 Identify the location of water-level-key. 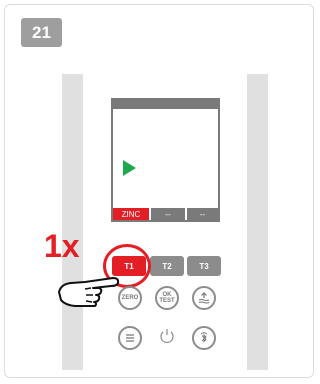
(204, 298).